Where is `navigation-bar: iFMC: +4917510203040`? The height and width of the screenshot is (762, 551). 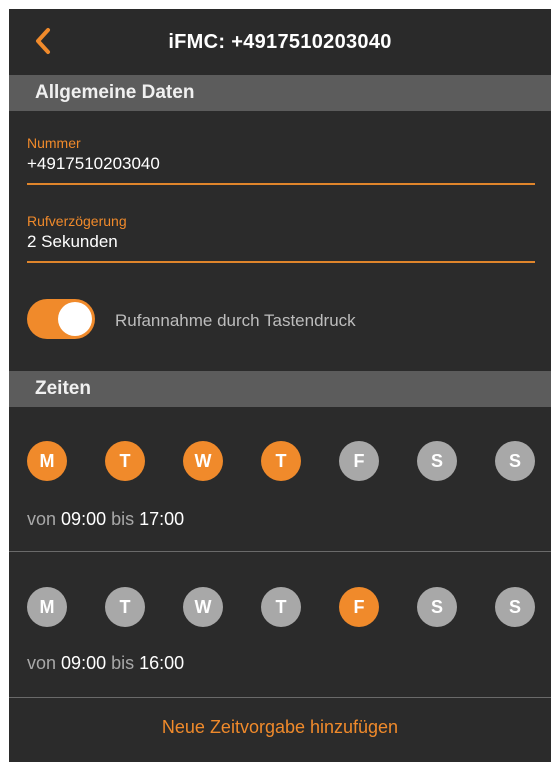 navigation-bar: iFMC: +4917510203040 is located at coordinates (280, 42).